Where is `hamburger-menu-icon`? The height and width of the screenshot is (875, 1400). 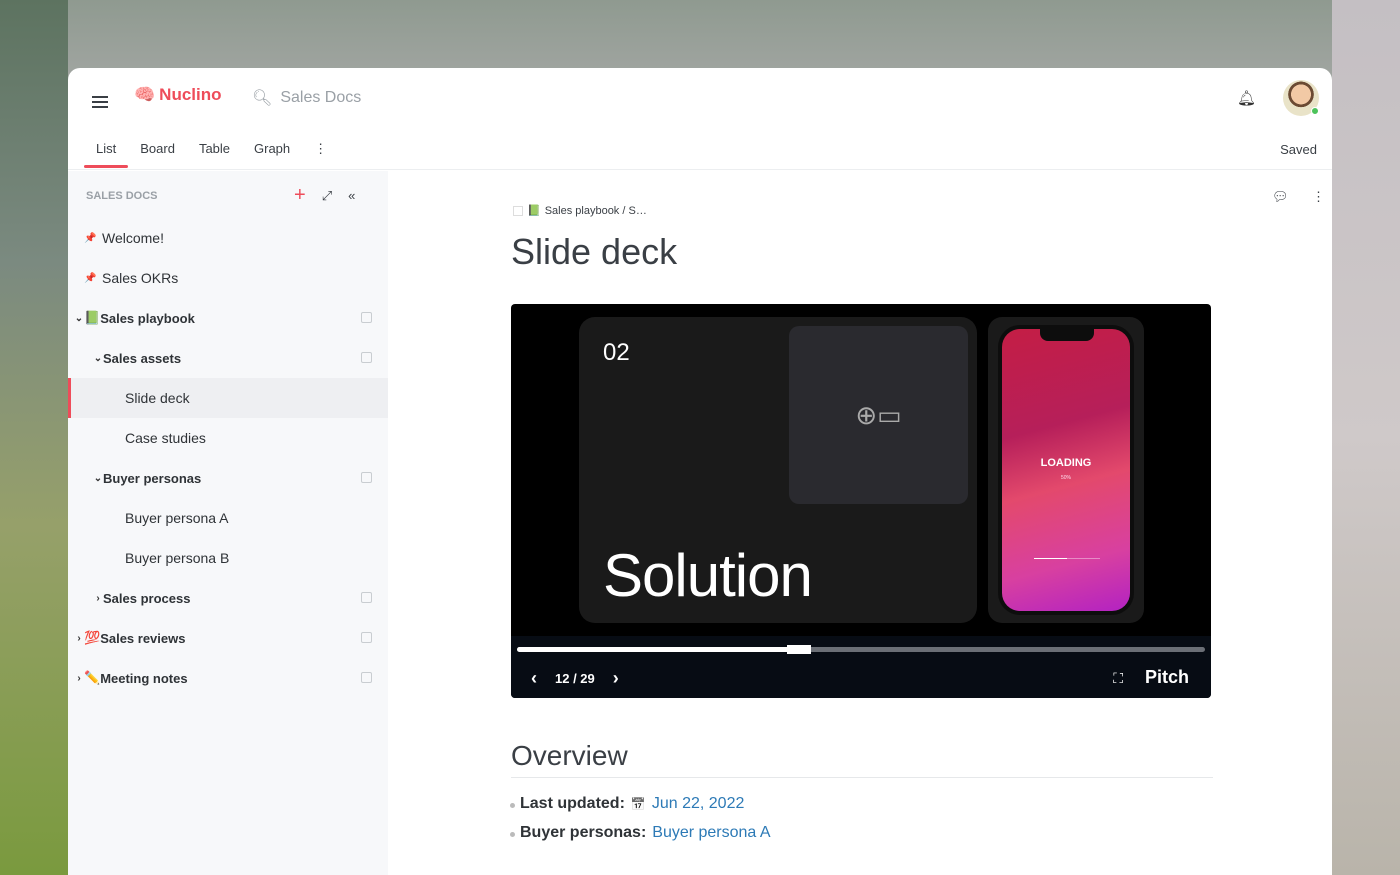
hamburger-menu-icon is located at coordinates (100, 102).